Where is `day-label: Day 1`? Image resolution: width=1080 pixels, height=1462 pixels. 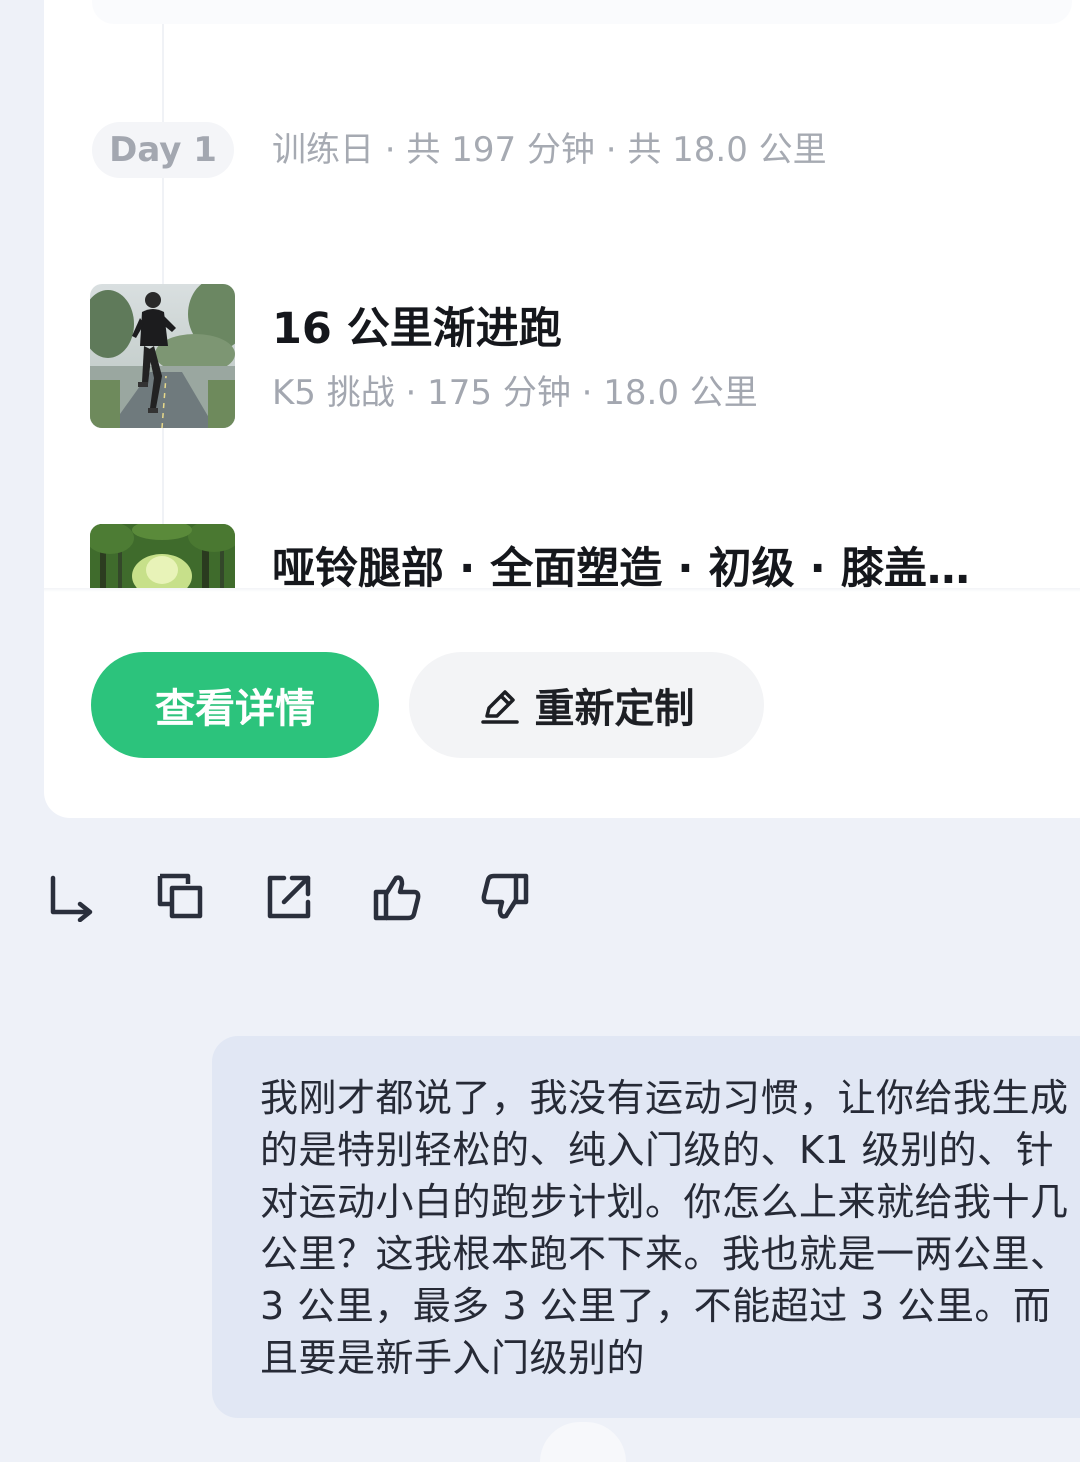 day-label: Day 1 is located at coordinates (163, 150).